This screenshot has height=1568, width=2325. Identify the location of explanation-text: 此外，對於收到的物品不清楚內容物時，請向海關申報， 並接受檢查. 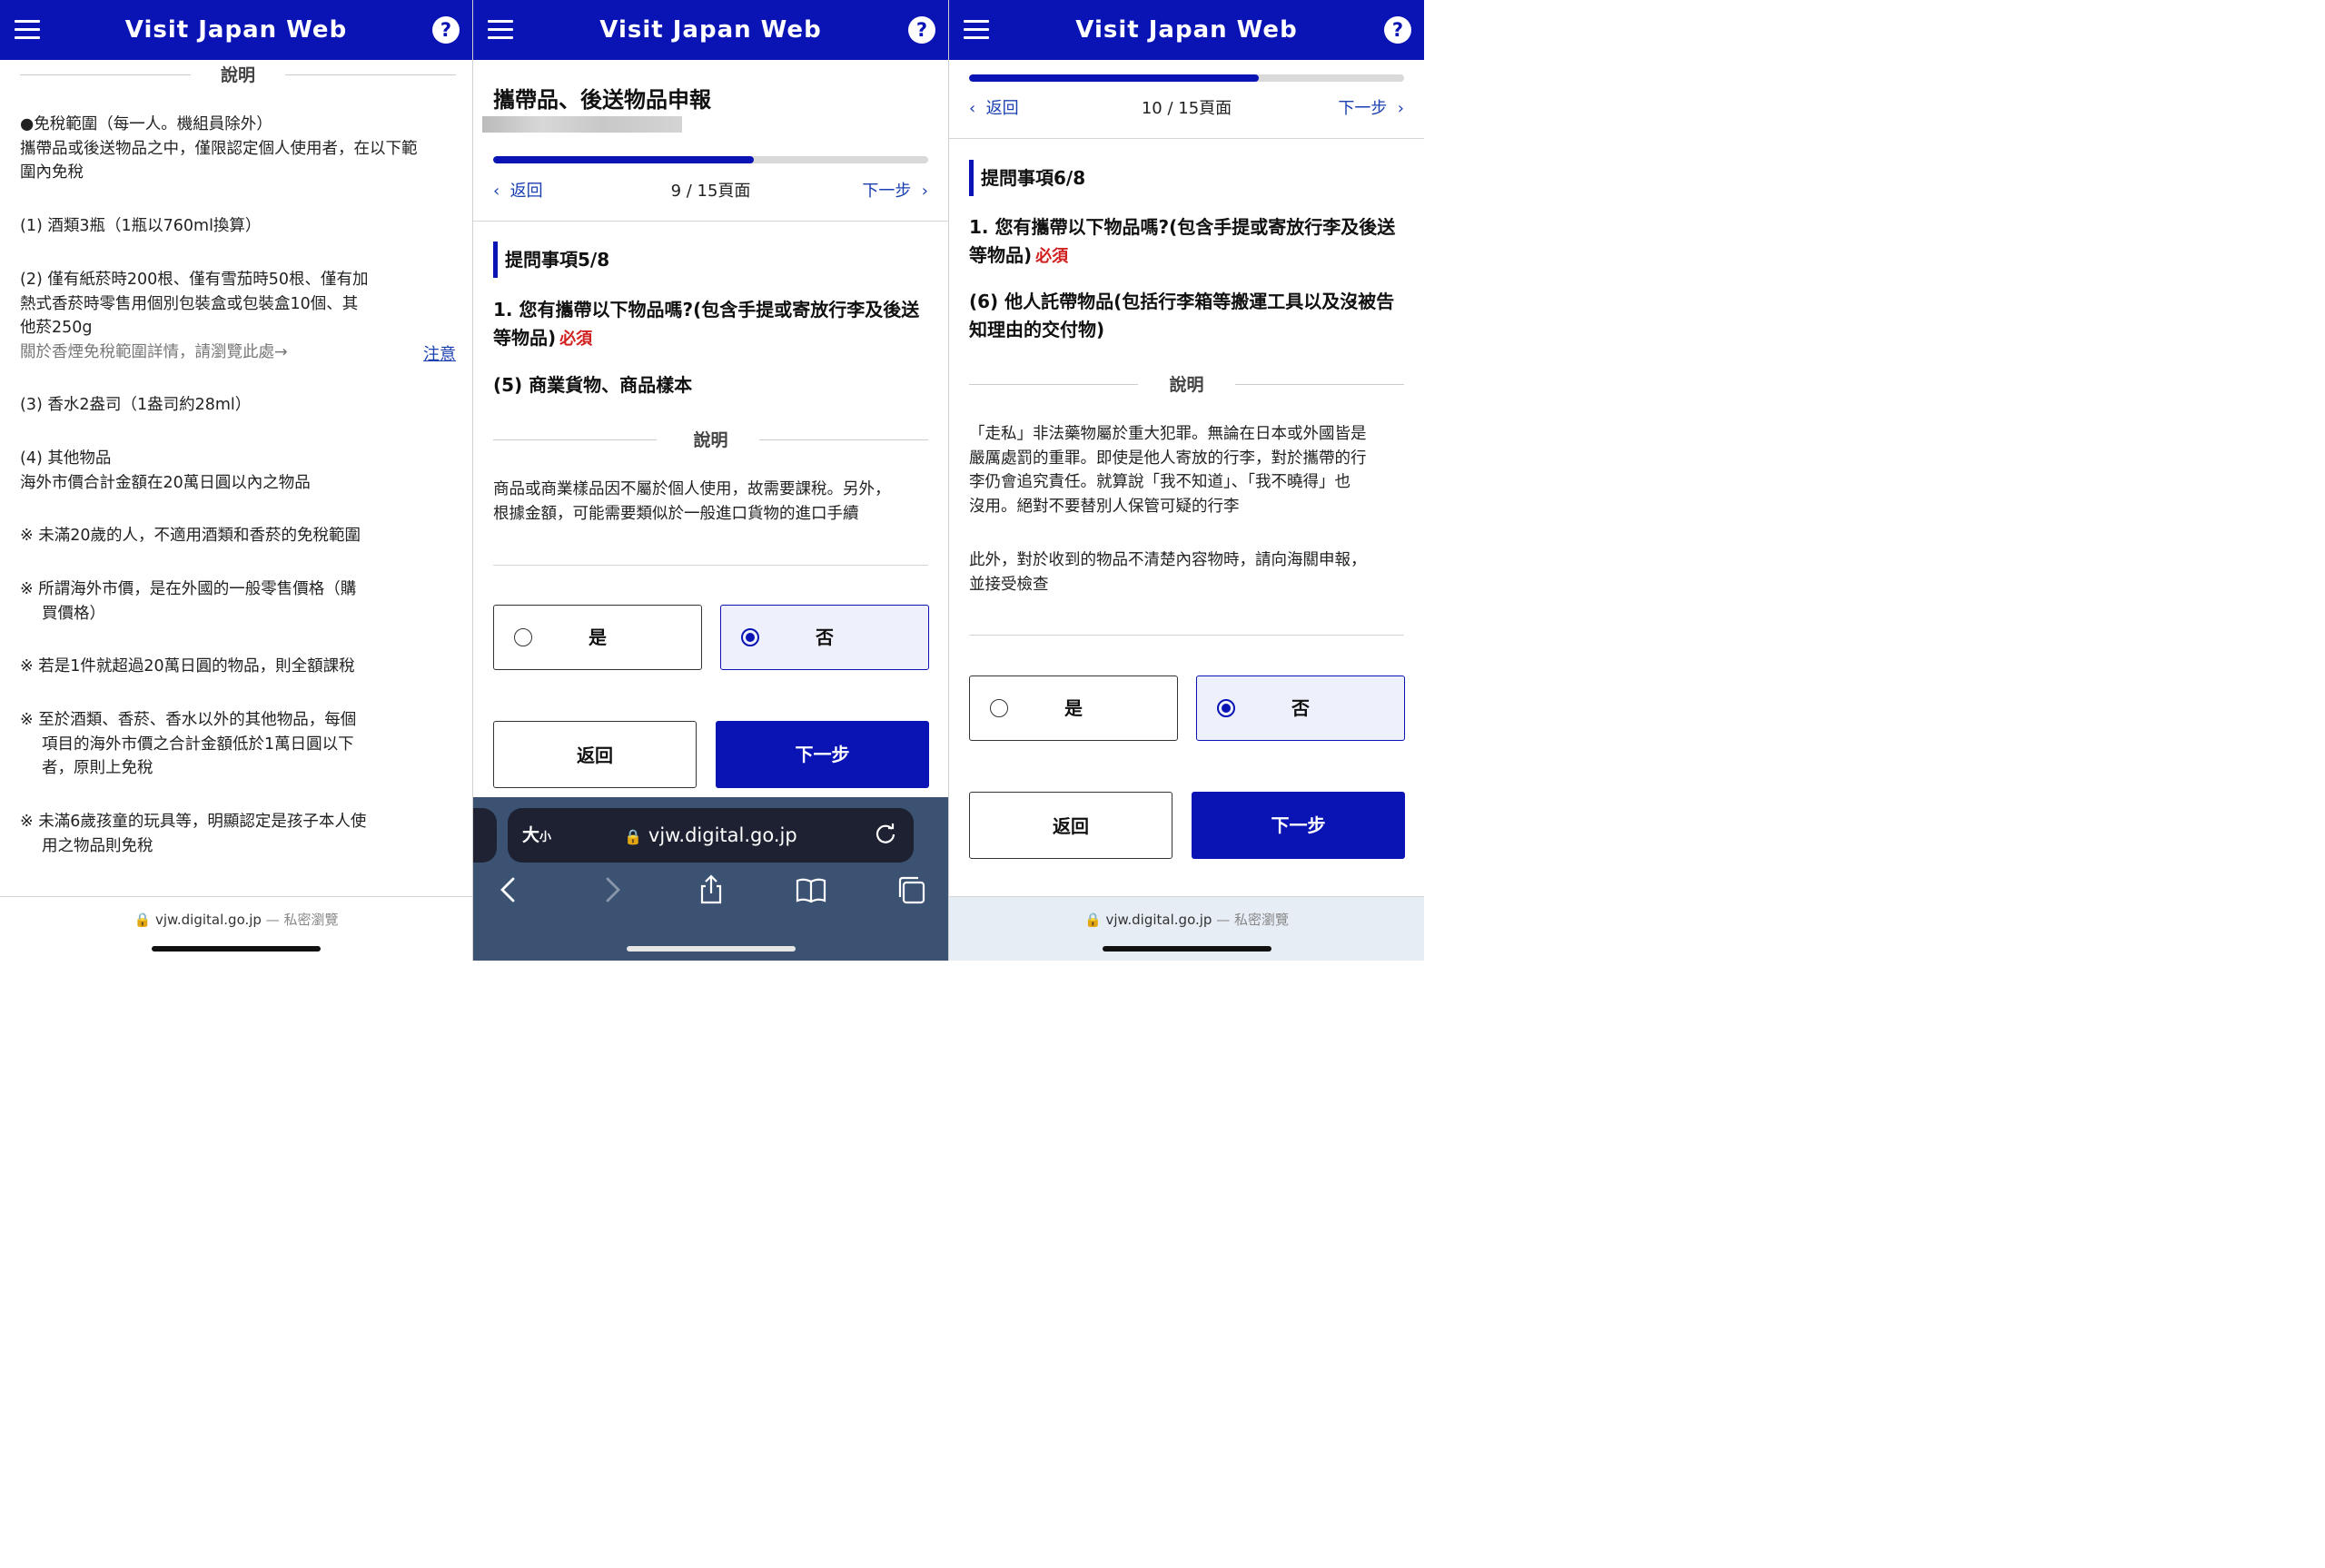
(1168, 573).